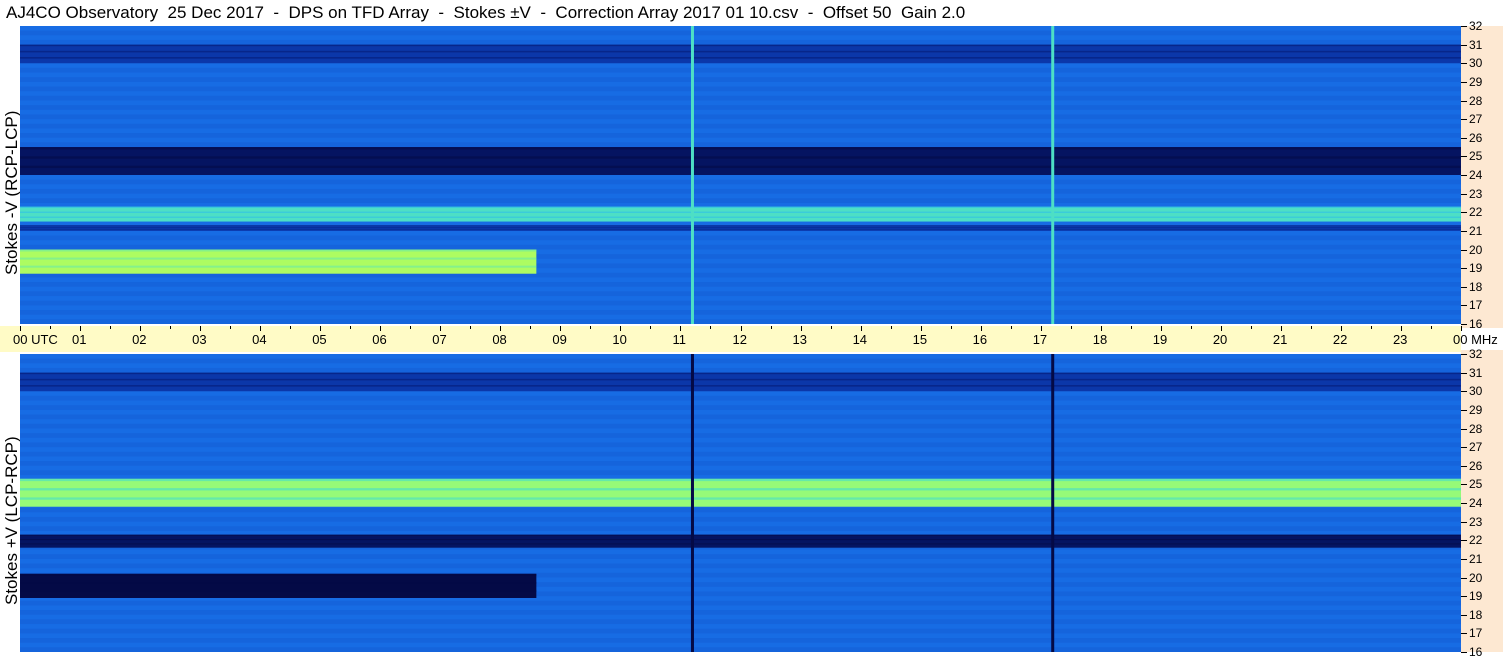 Image resolution: width=1503 pixels, height=672 pixels. What do you see at coordinates (379, 339) in the screenshot?
I see `time-tick-label: 06` at bounding box center [379, 339].